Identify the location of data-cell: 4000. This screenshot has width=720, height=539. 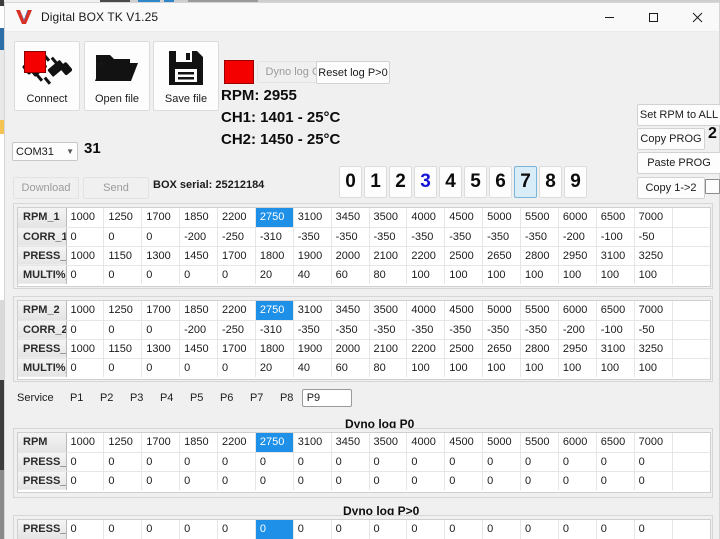
(426, 218).